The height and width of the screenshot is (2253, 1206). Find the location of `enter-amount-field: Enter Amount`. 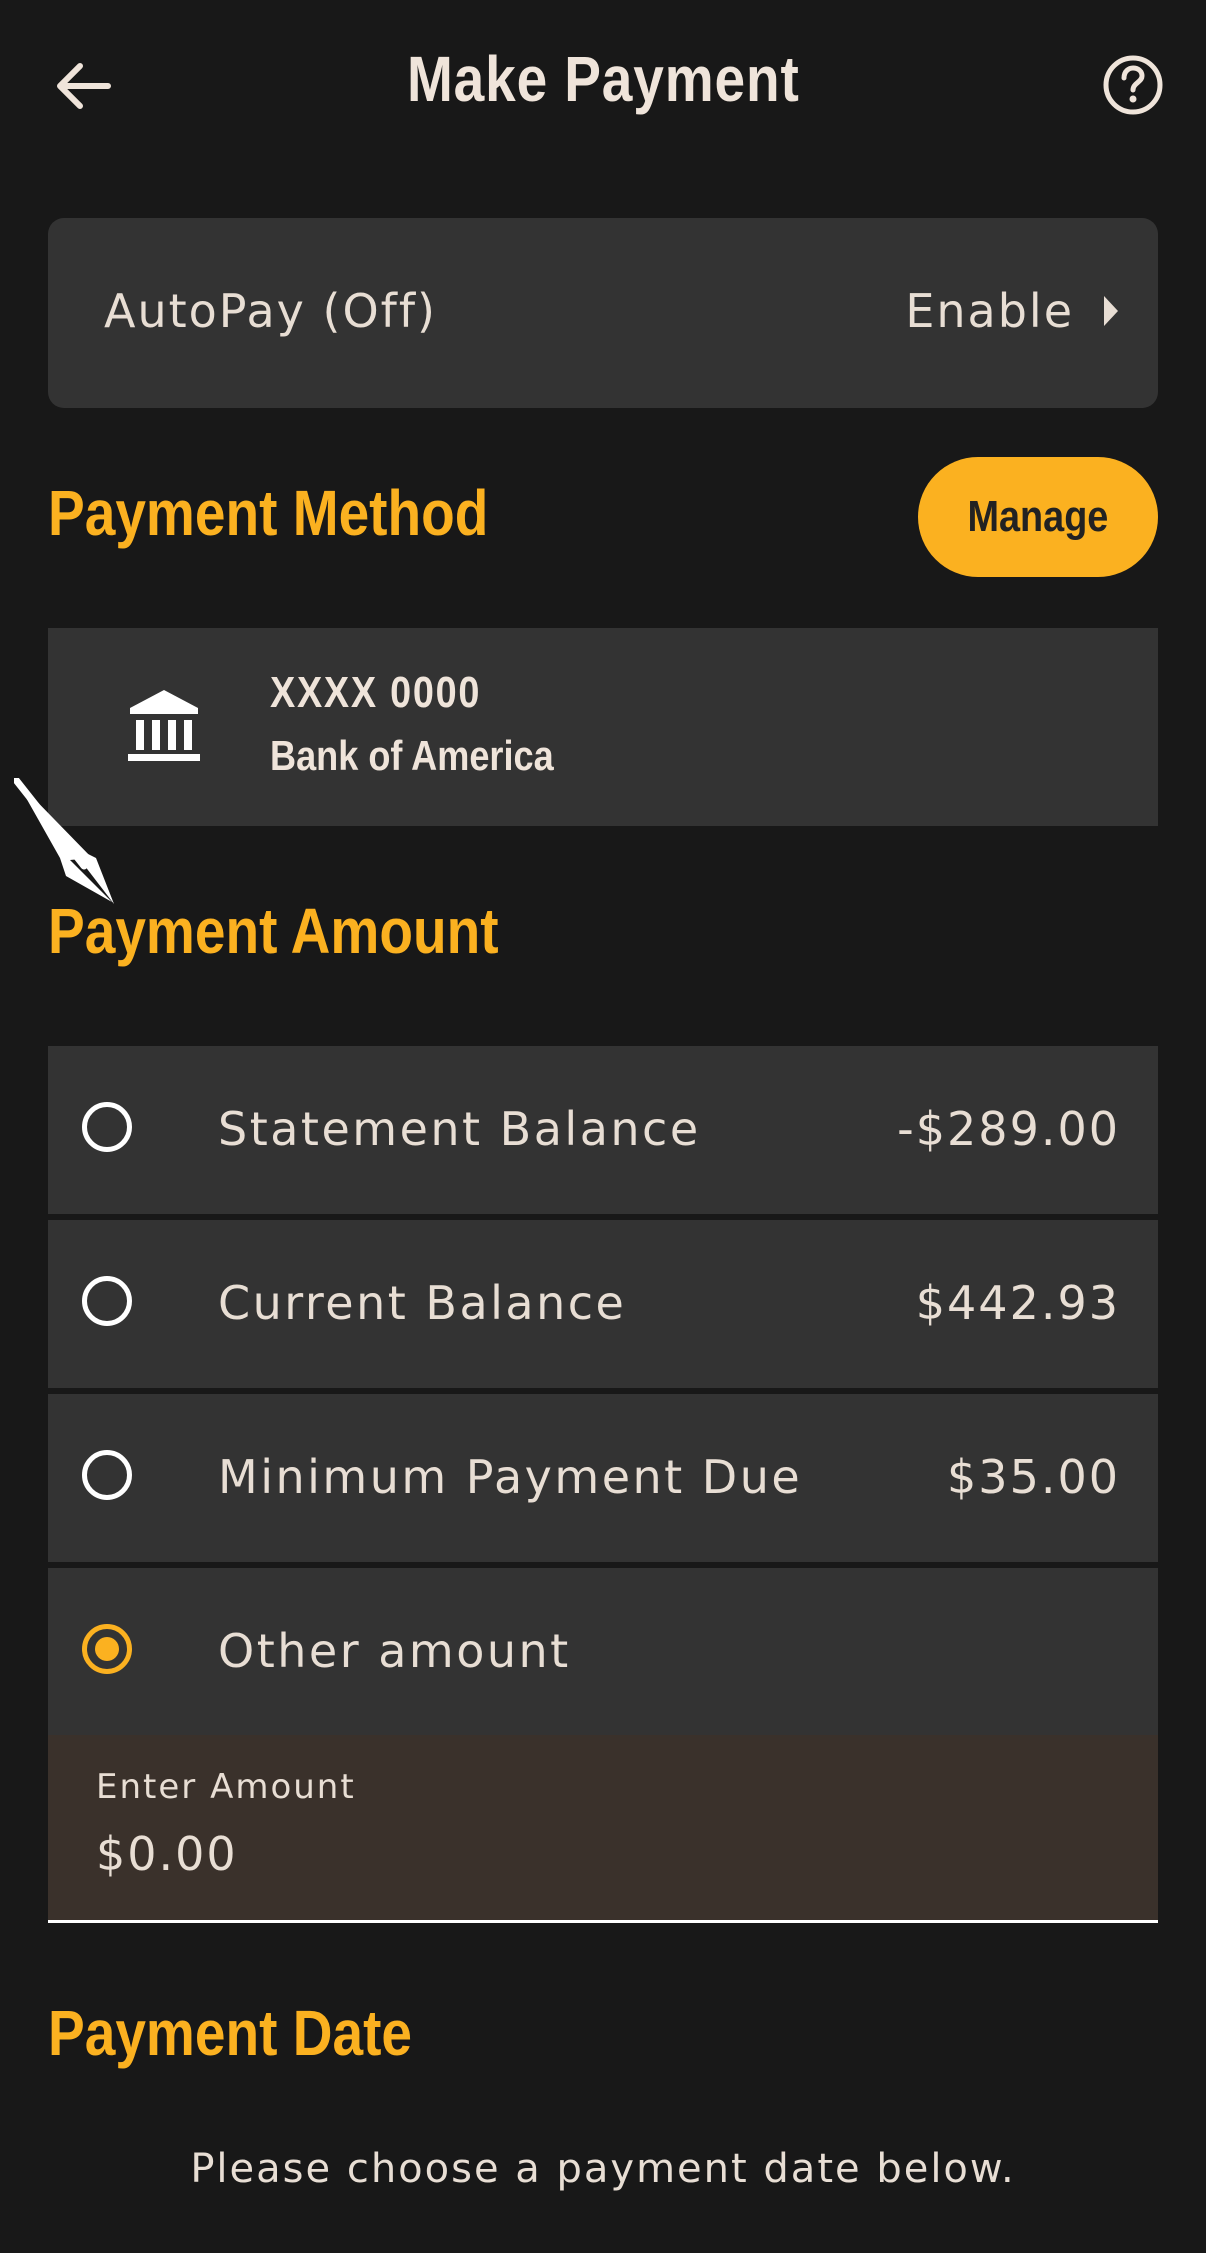

enter-amount-field: Enter Amount is located at coordinates (603, 1829).